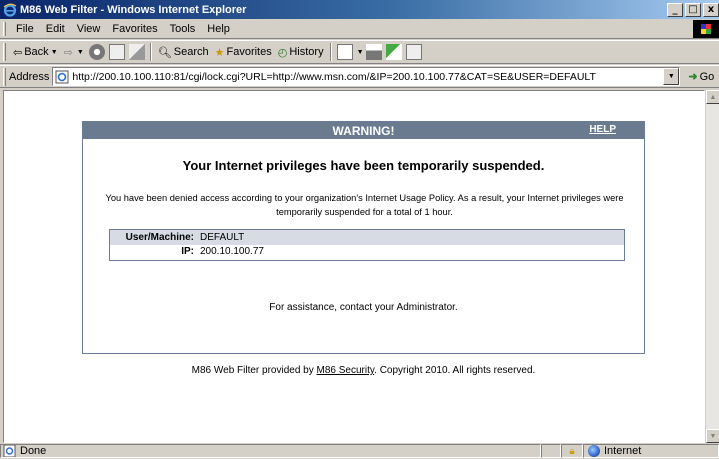 The height and width of the screenshot is (459, 719). Describe the element at coordinates (712, 97) in the screenshot. I see `scroll-up-icon: ▲` at that location.